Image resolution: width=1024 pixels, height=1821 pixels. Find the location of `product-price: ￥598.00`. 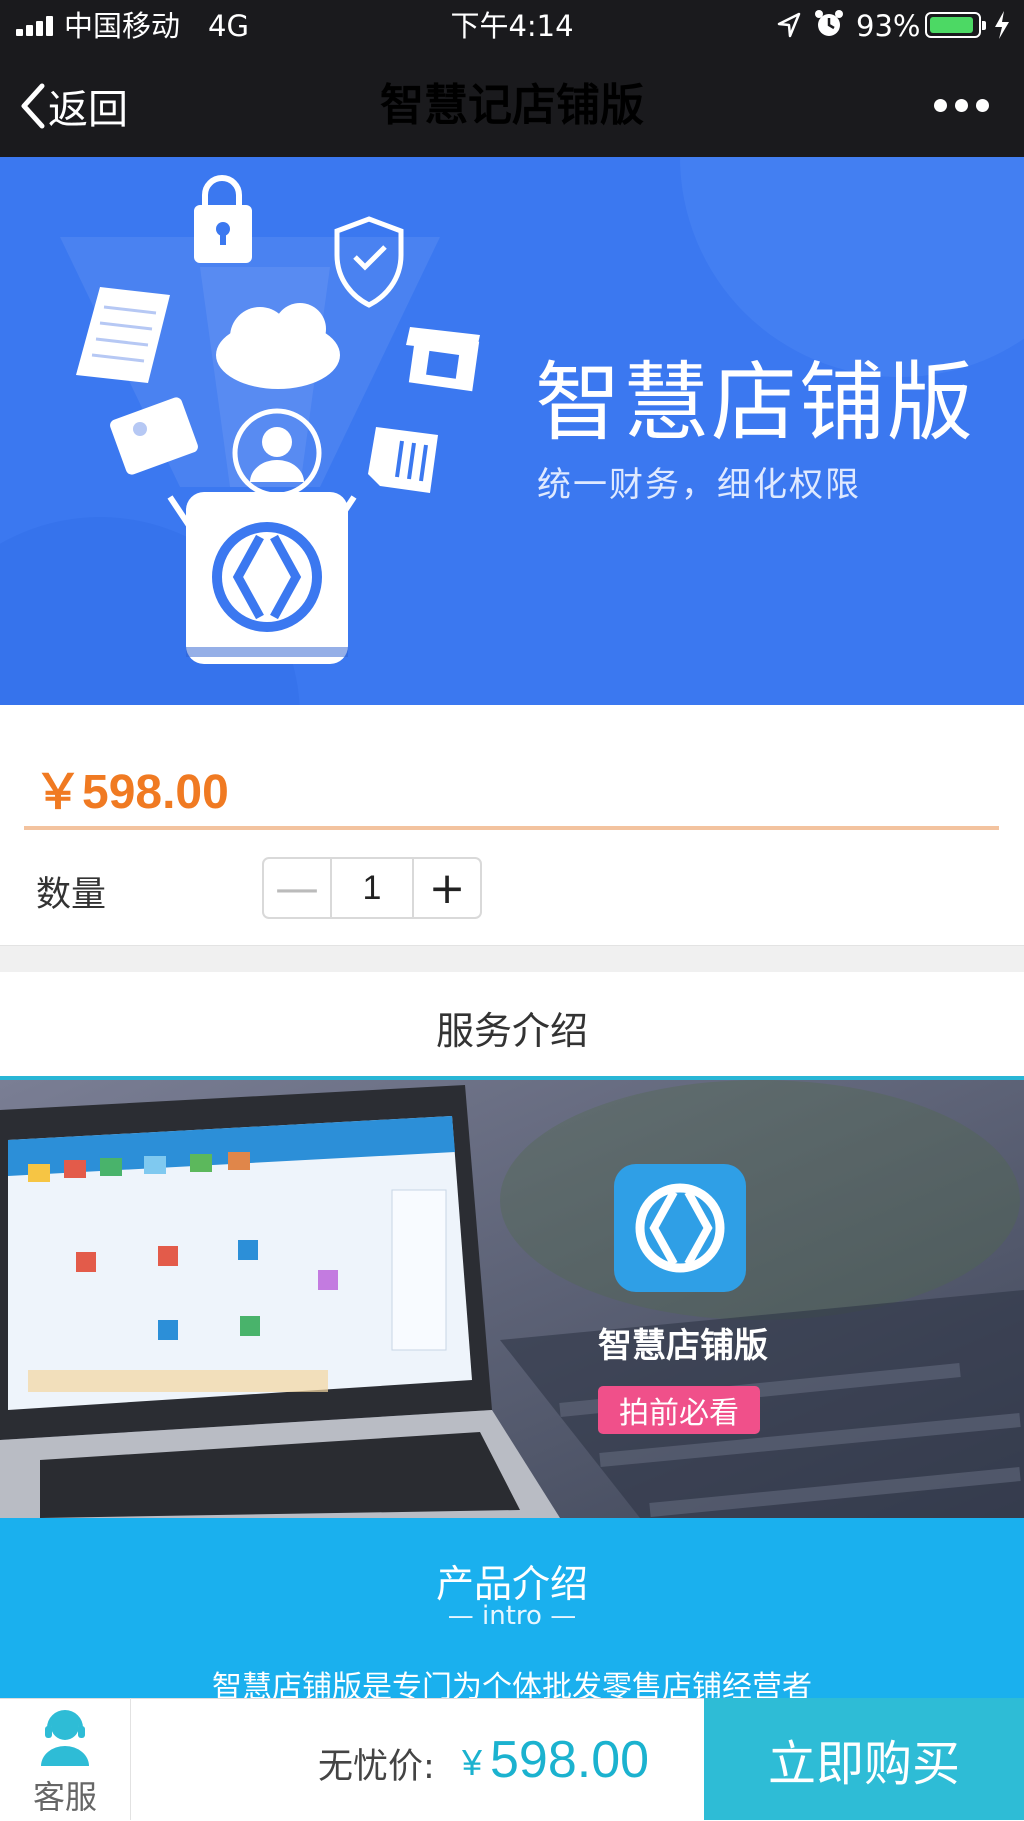

product-price: ￥598.00 is located at coordinates (131, 792).